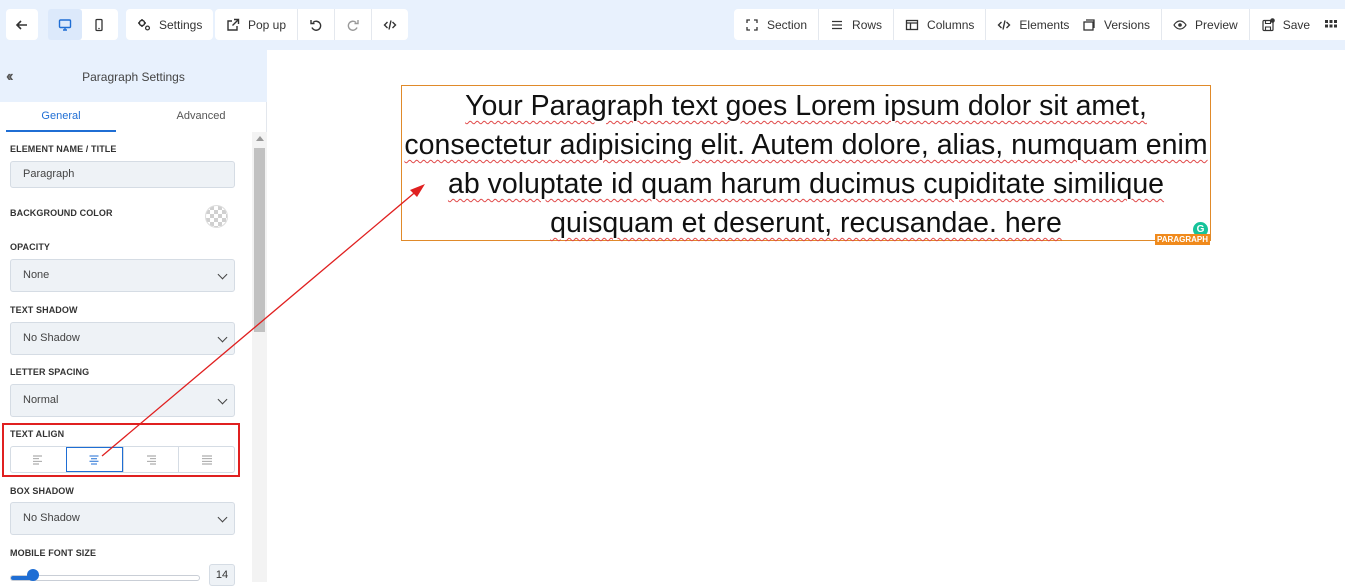  What do you see at coordinates (216, 216) in the screenshot?
I see `background-color-picker` at bounding box center [216, 216].